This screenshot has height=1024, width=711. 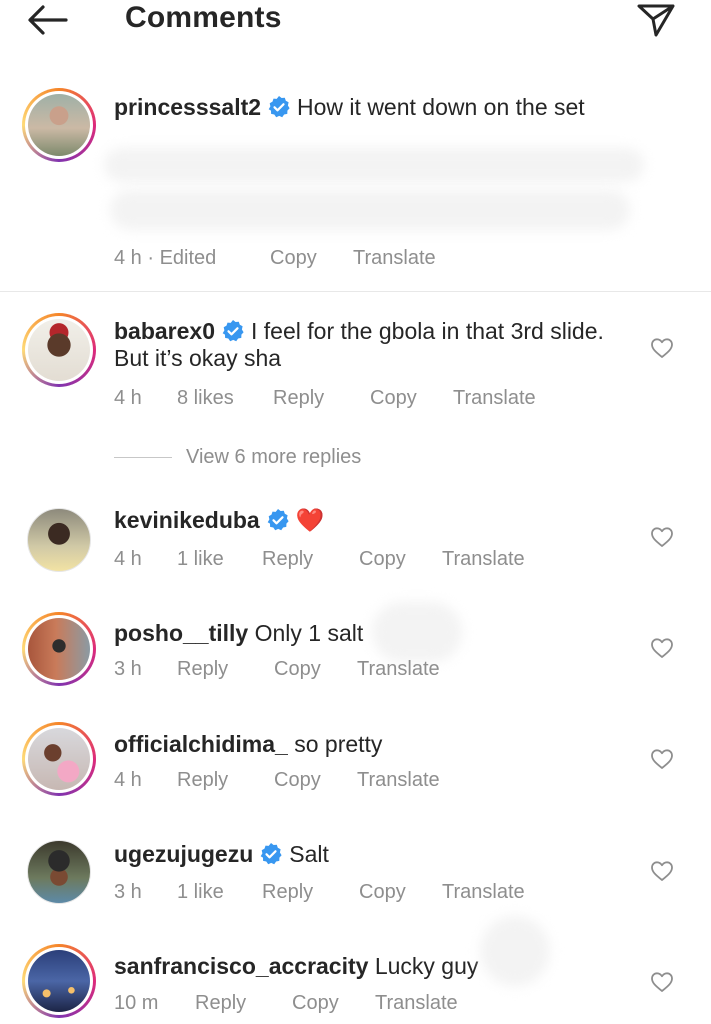 What do you see at coordinates (201, 744) in the screenshot?
I see `comment-username: officialchidima_` at bounding box center [201, 744].